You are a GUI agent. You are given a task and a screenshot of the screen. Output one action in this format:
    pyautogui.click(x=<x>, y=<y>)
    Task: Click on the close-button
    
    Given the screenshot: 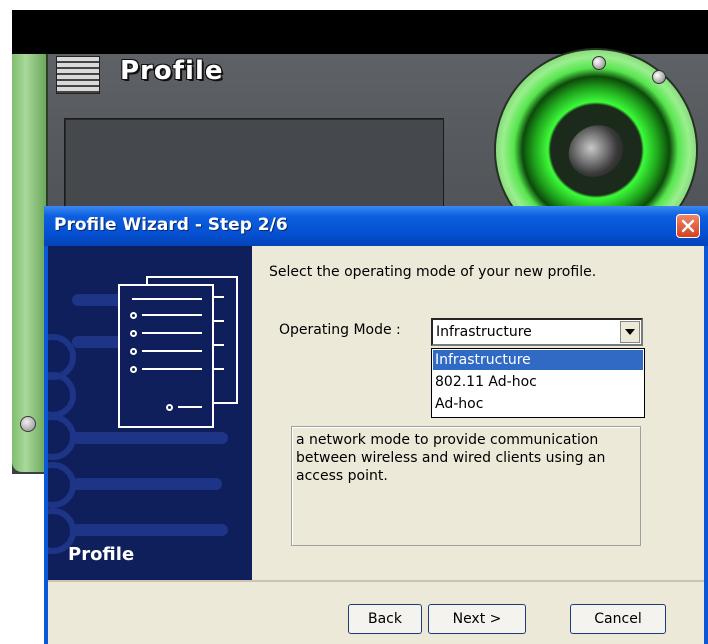 What is the action you would take?
    pyautogui.click(x=688, y=226)
    